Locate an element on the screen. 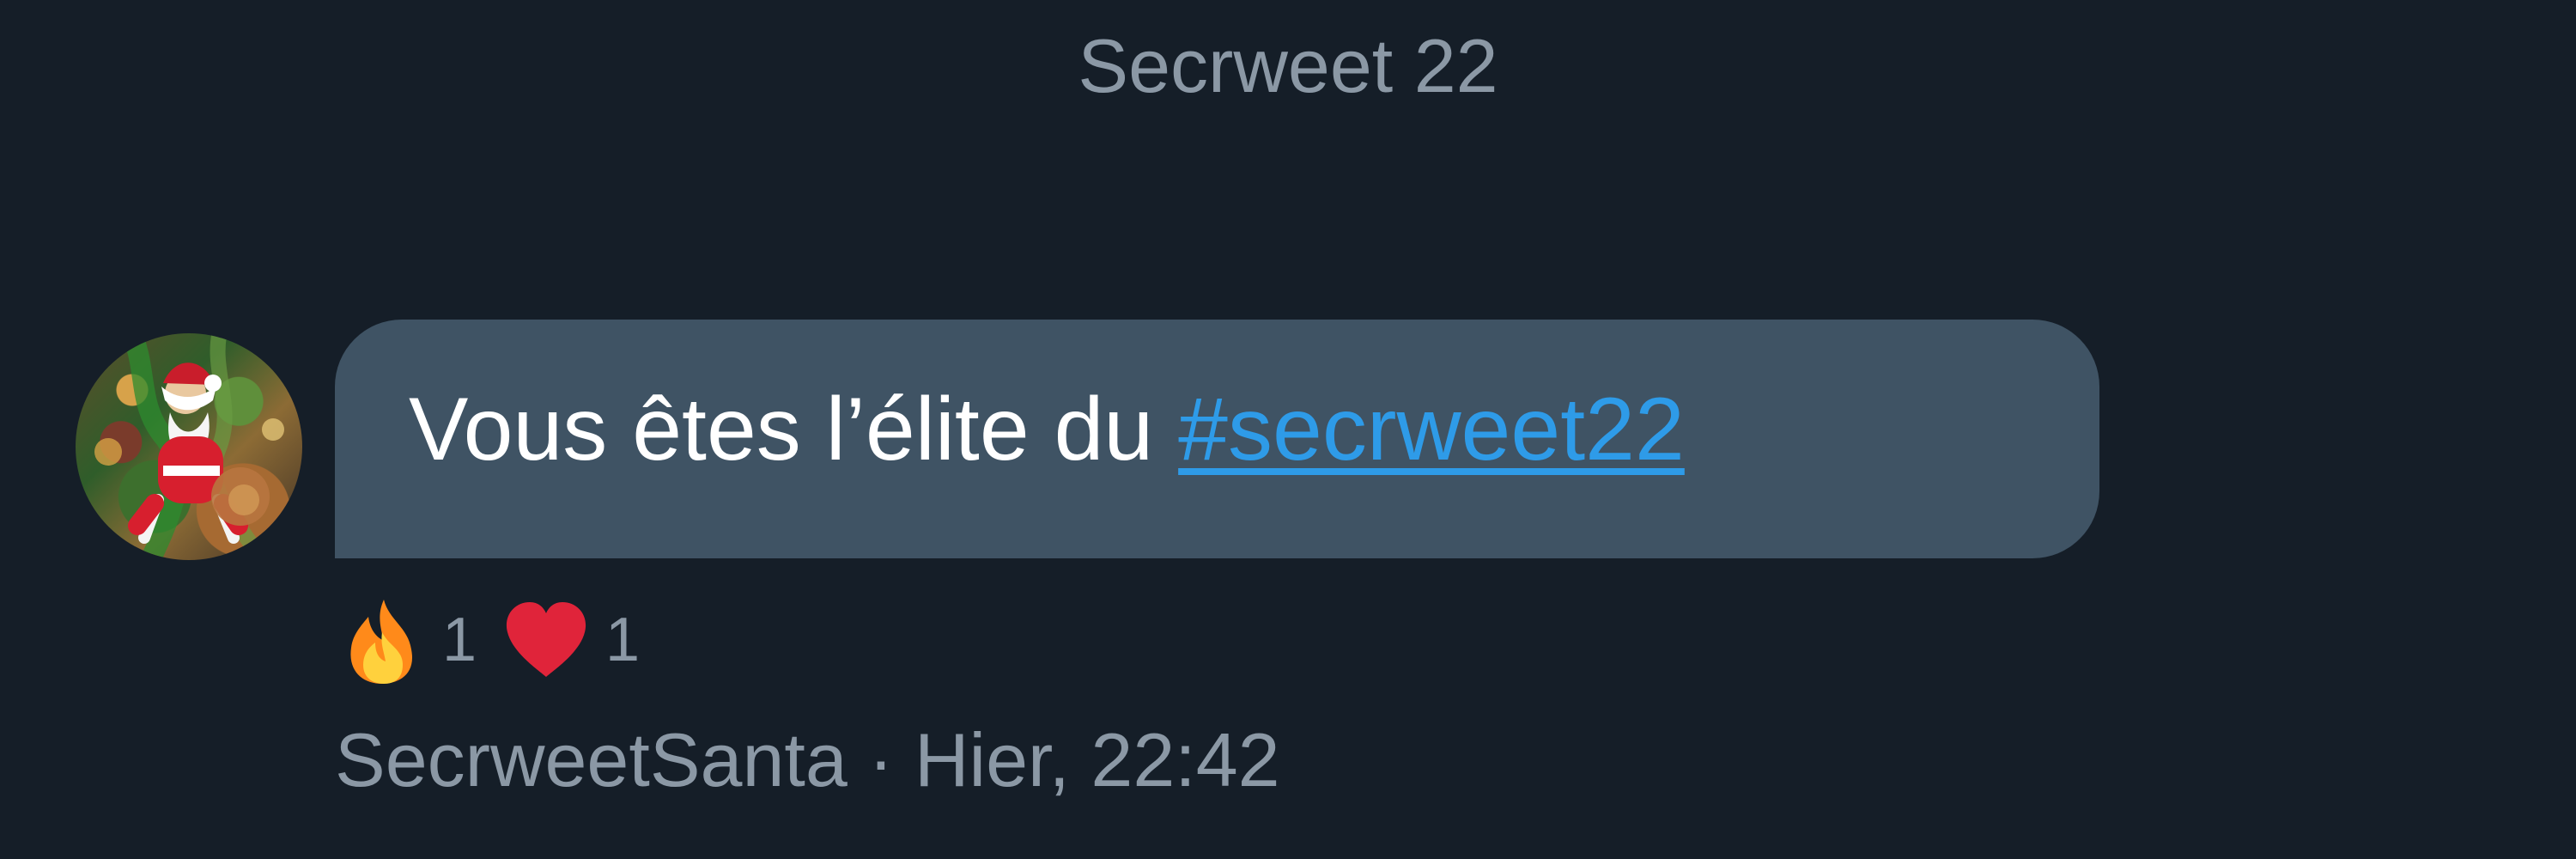 The image size is (2576, 859). conversation-title: Secrweet 22 is located at coordinates (1288, 66).